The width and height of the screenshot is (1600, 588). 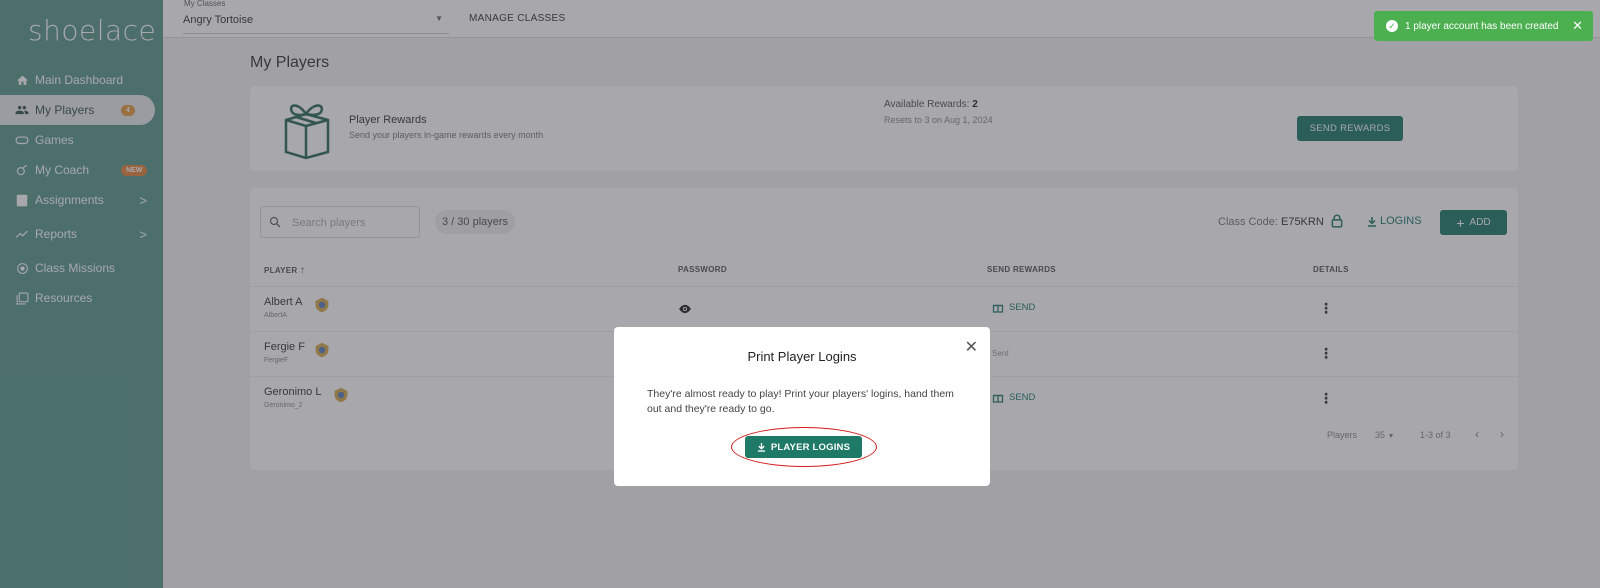 What do you see at coordinates (1392, 26) in the screenshot?
I see `check-icon: ✓` at bounding box center [1392, 26].